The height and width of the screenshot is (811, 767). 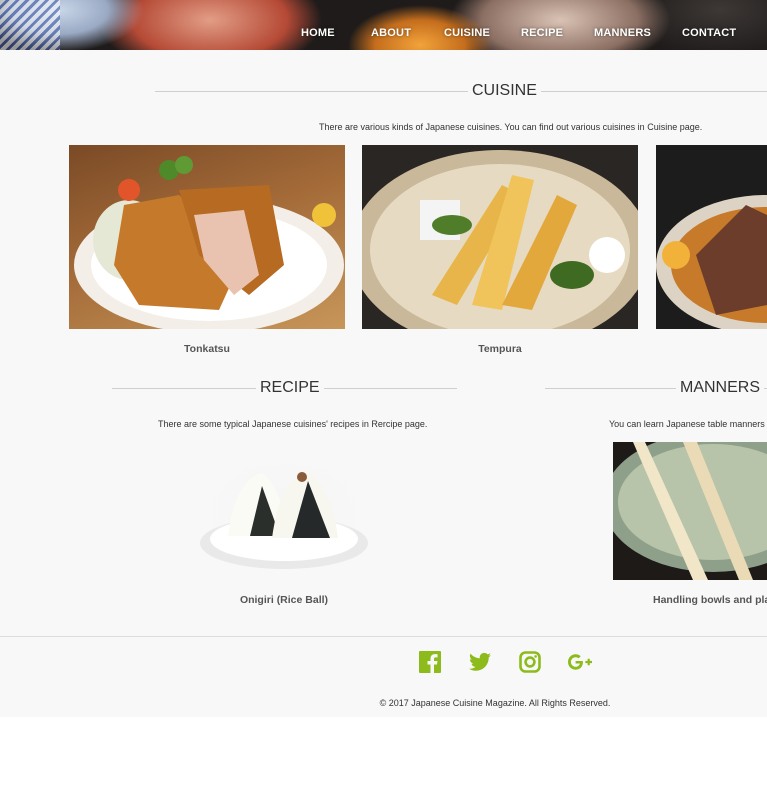 I want to click on recipe-title: RECIPE, so click(x=290, y=388).